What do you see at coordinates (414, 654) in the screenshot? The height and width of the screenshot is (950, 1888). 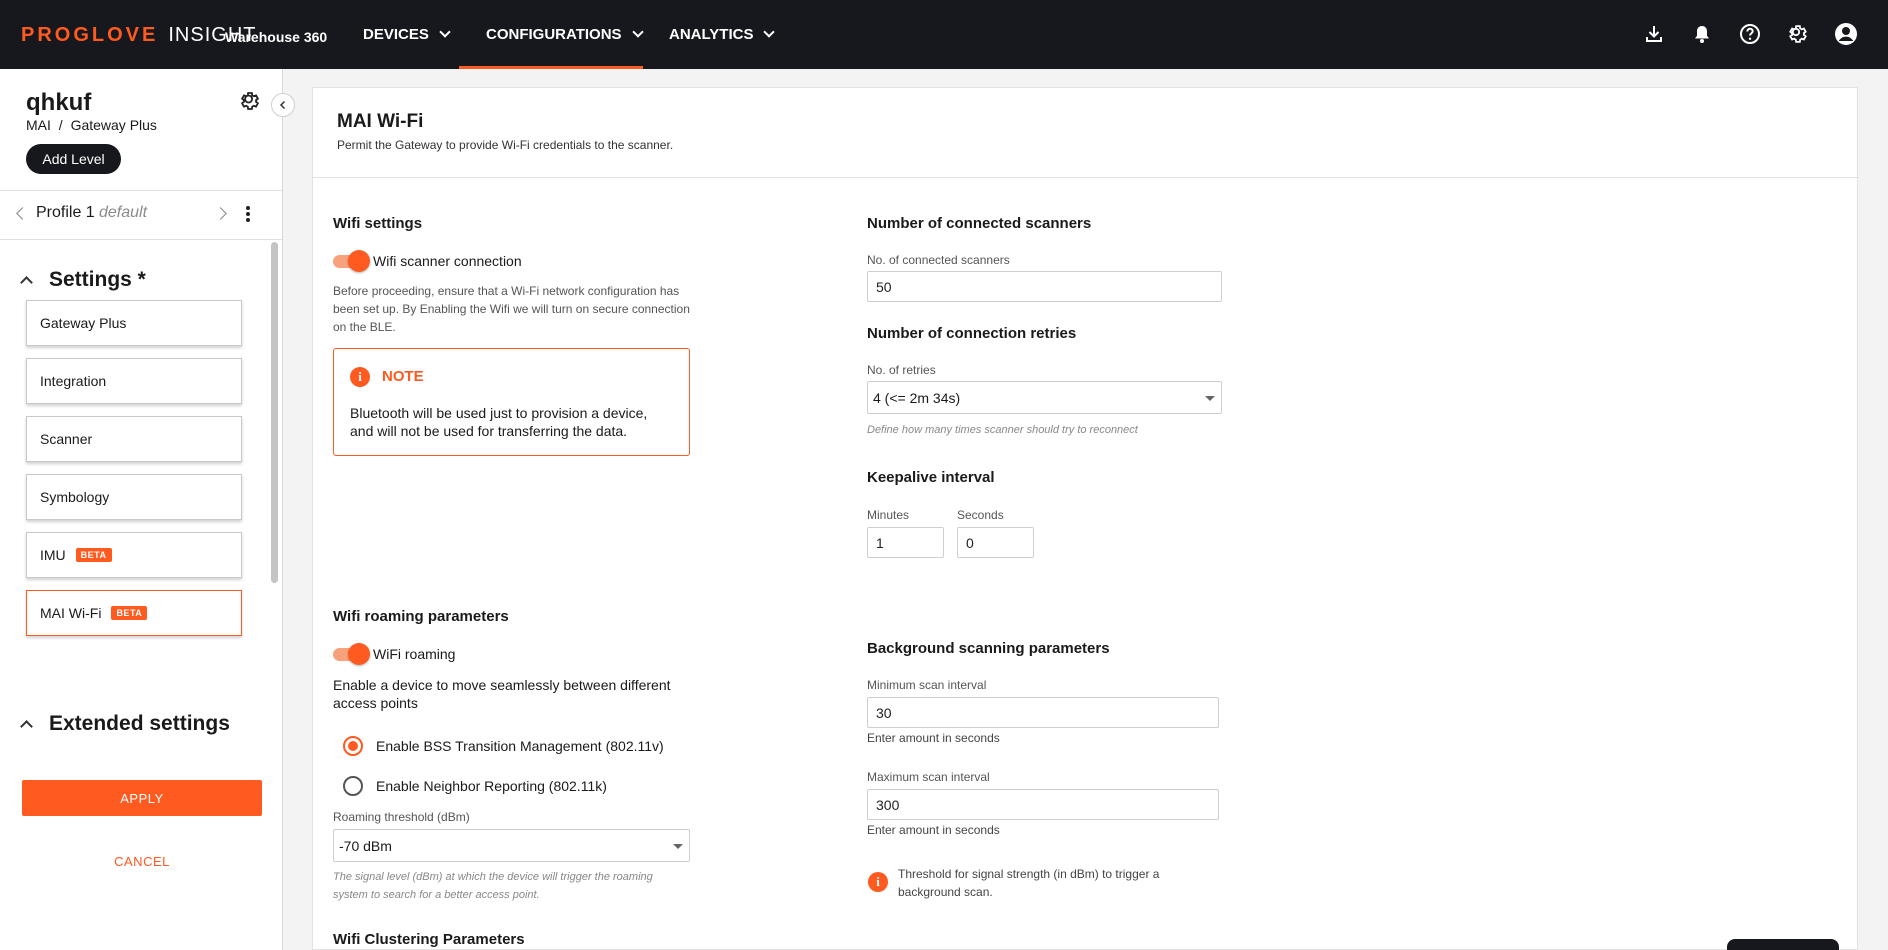 I see `wifi-roaming-label: WiFi roaming` at bounding box center [414, 654].